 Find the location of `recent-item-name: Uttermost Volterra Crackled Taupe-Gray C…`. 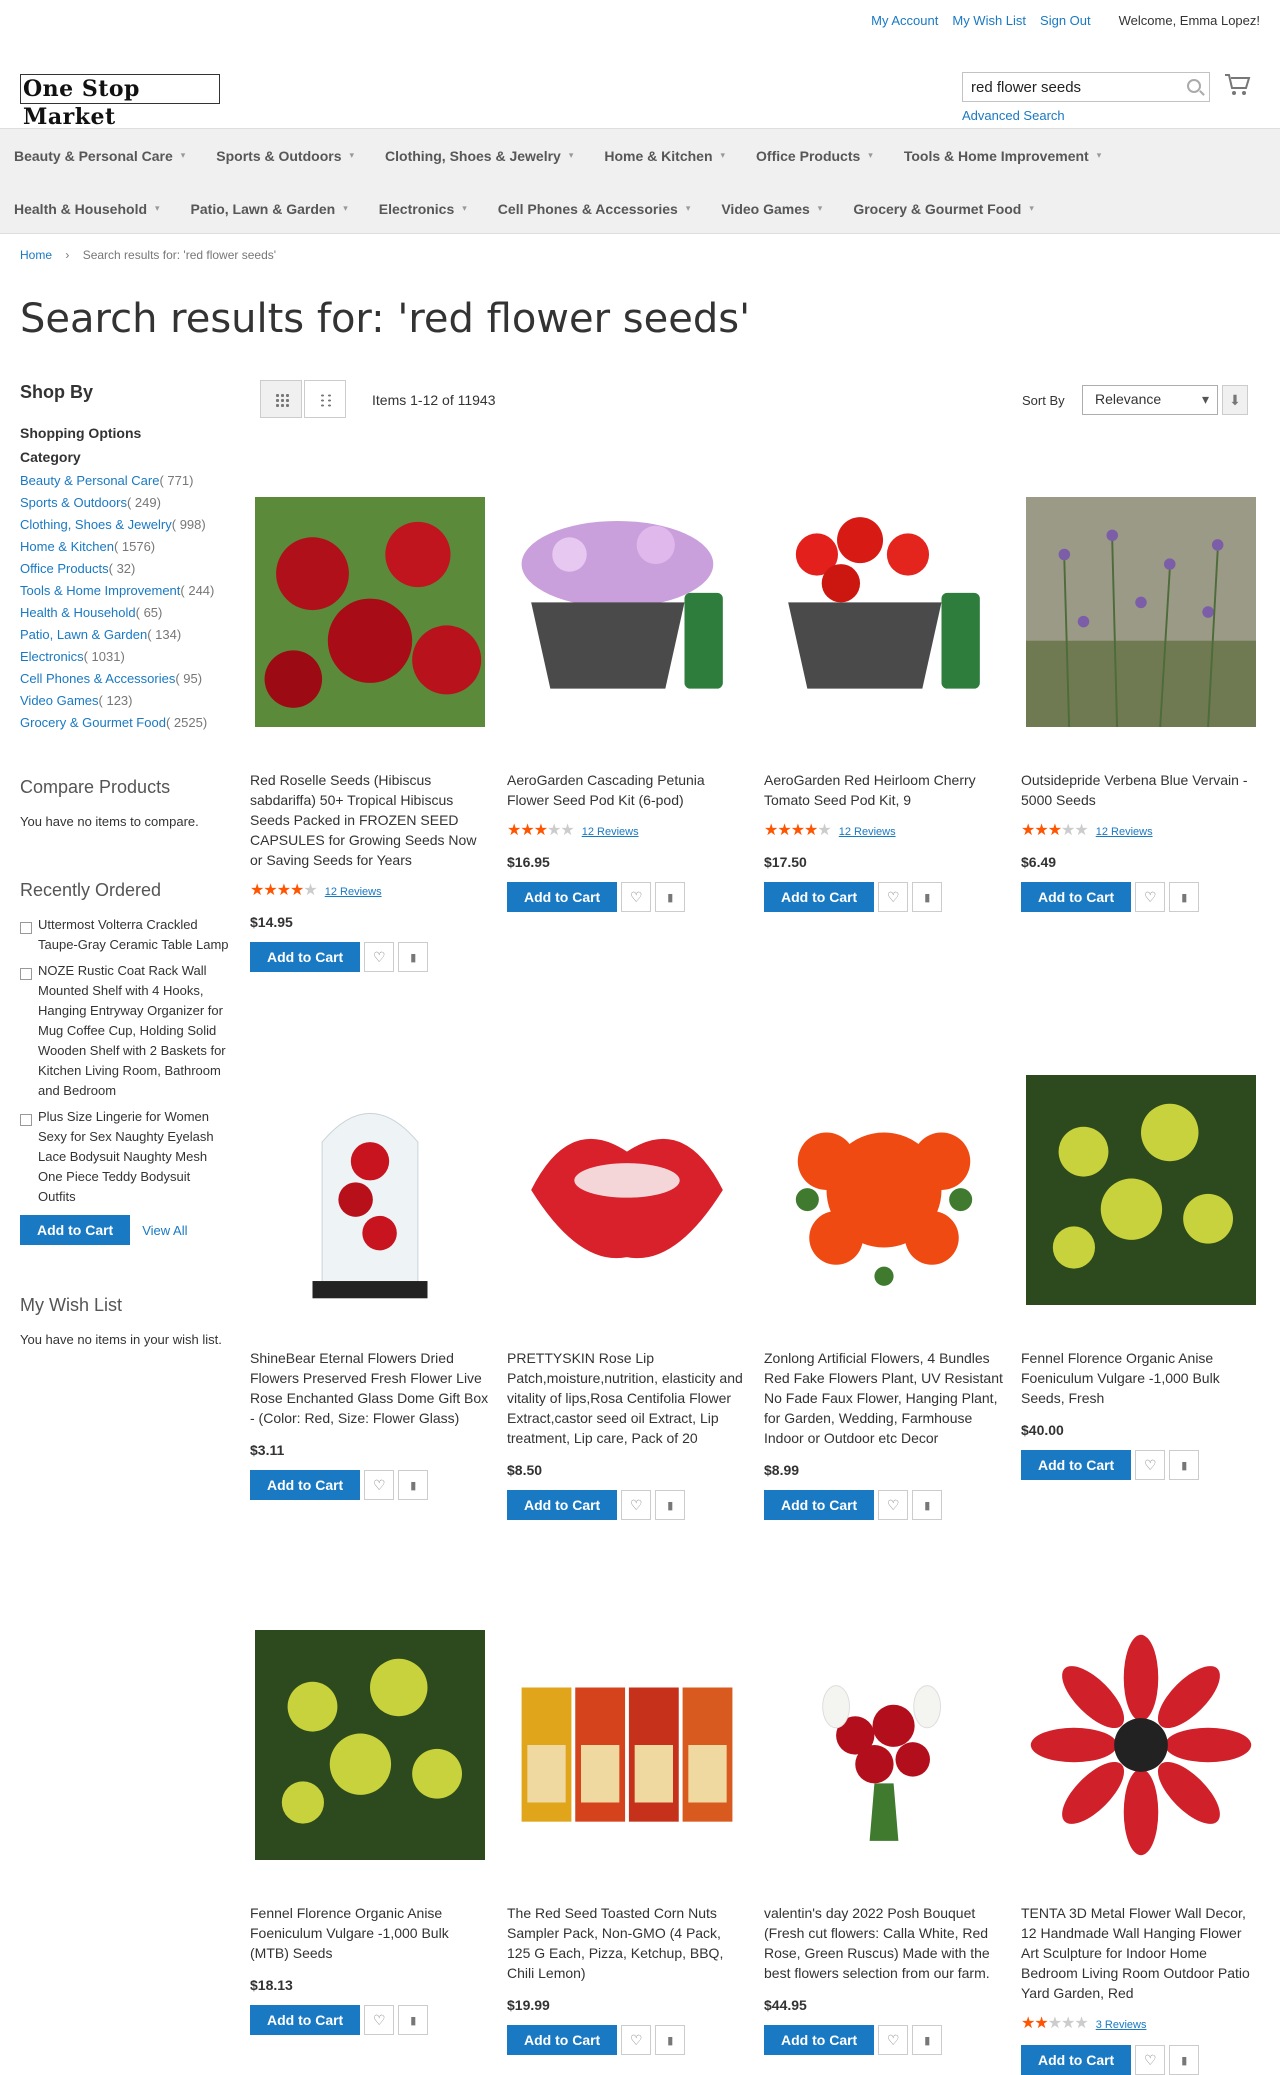

recent-item-name: Uttermost Volterra Crackled Taupe-Gray C… is located at coordinates (134, 935).